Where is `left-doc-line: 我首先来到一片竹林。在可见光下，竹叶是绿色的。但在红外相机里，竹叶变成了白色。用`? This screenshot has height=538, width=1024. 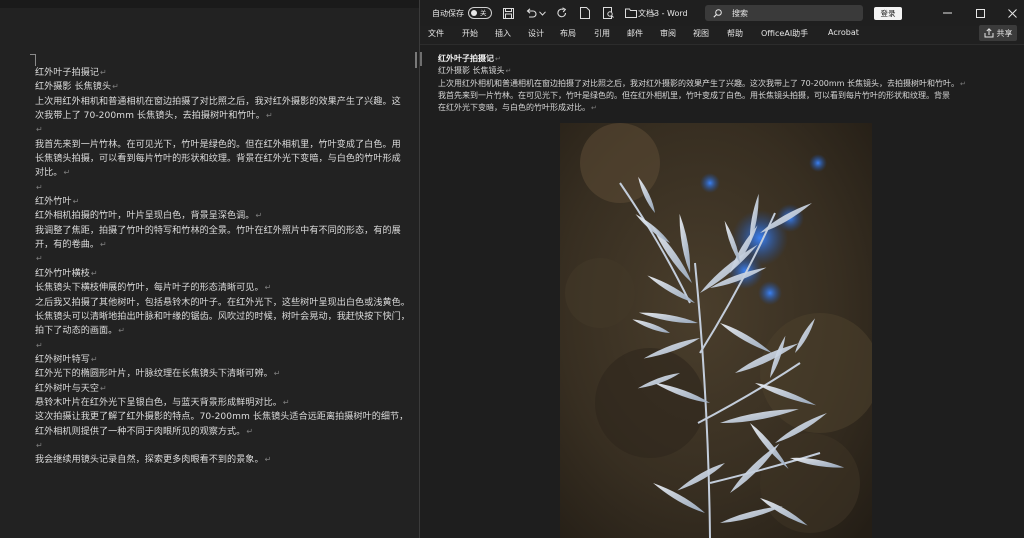
left-doc-line: 我首先来到一片竹林。在可见光下，竹叶是绿色的。但在红外相机里，竹叶变成了白色。用 is located at coordinates (227, 145).